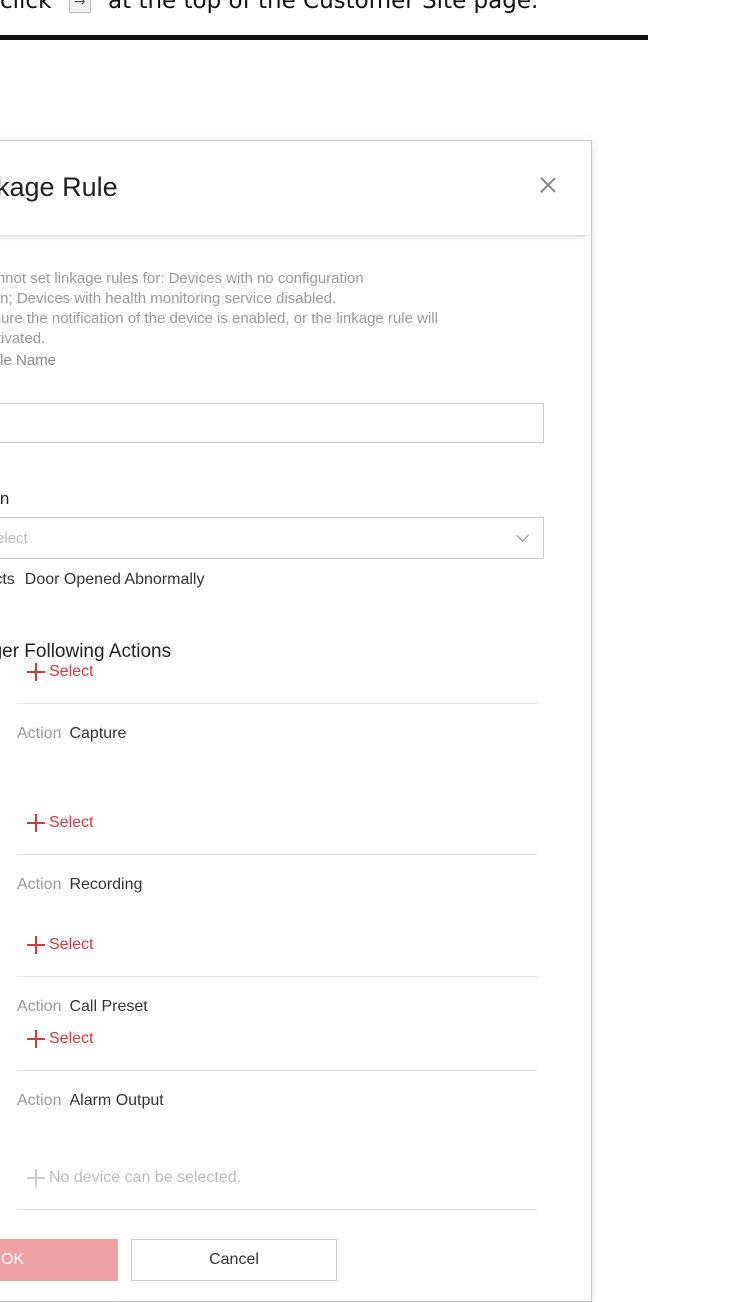 Image resolution: width=735 pixels, height=1302 pixels. Describe the element at coordinates (79, 6) in the screenshot. I see `arrow-right-icon: →` at that location.